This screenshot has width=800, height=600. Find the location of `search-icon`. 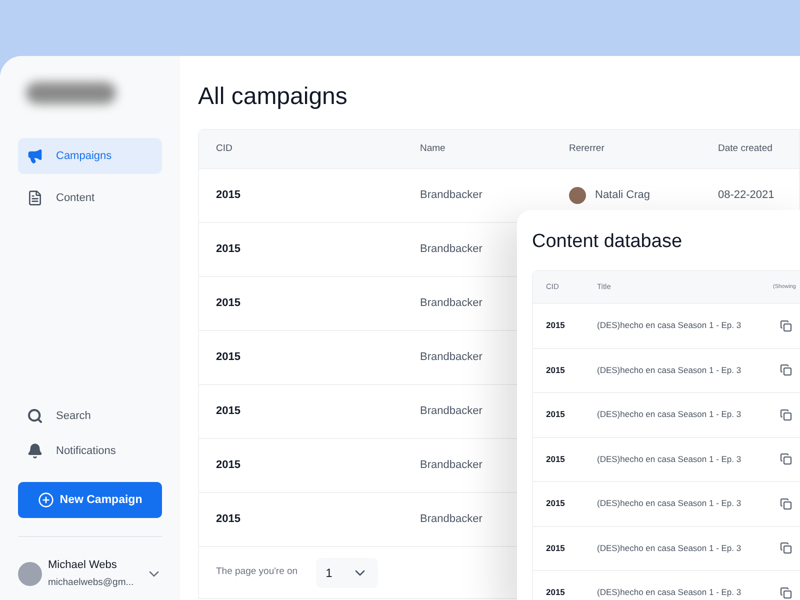

search-icon is located at coordinates (35, 416).